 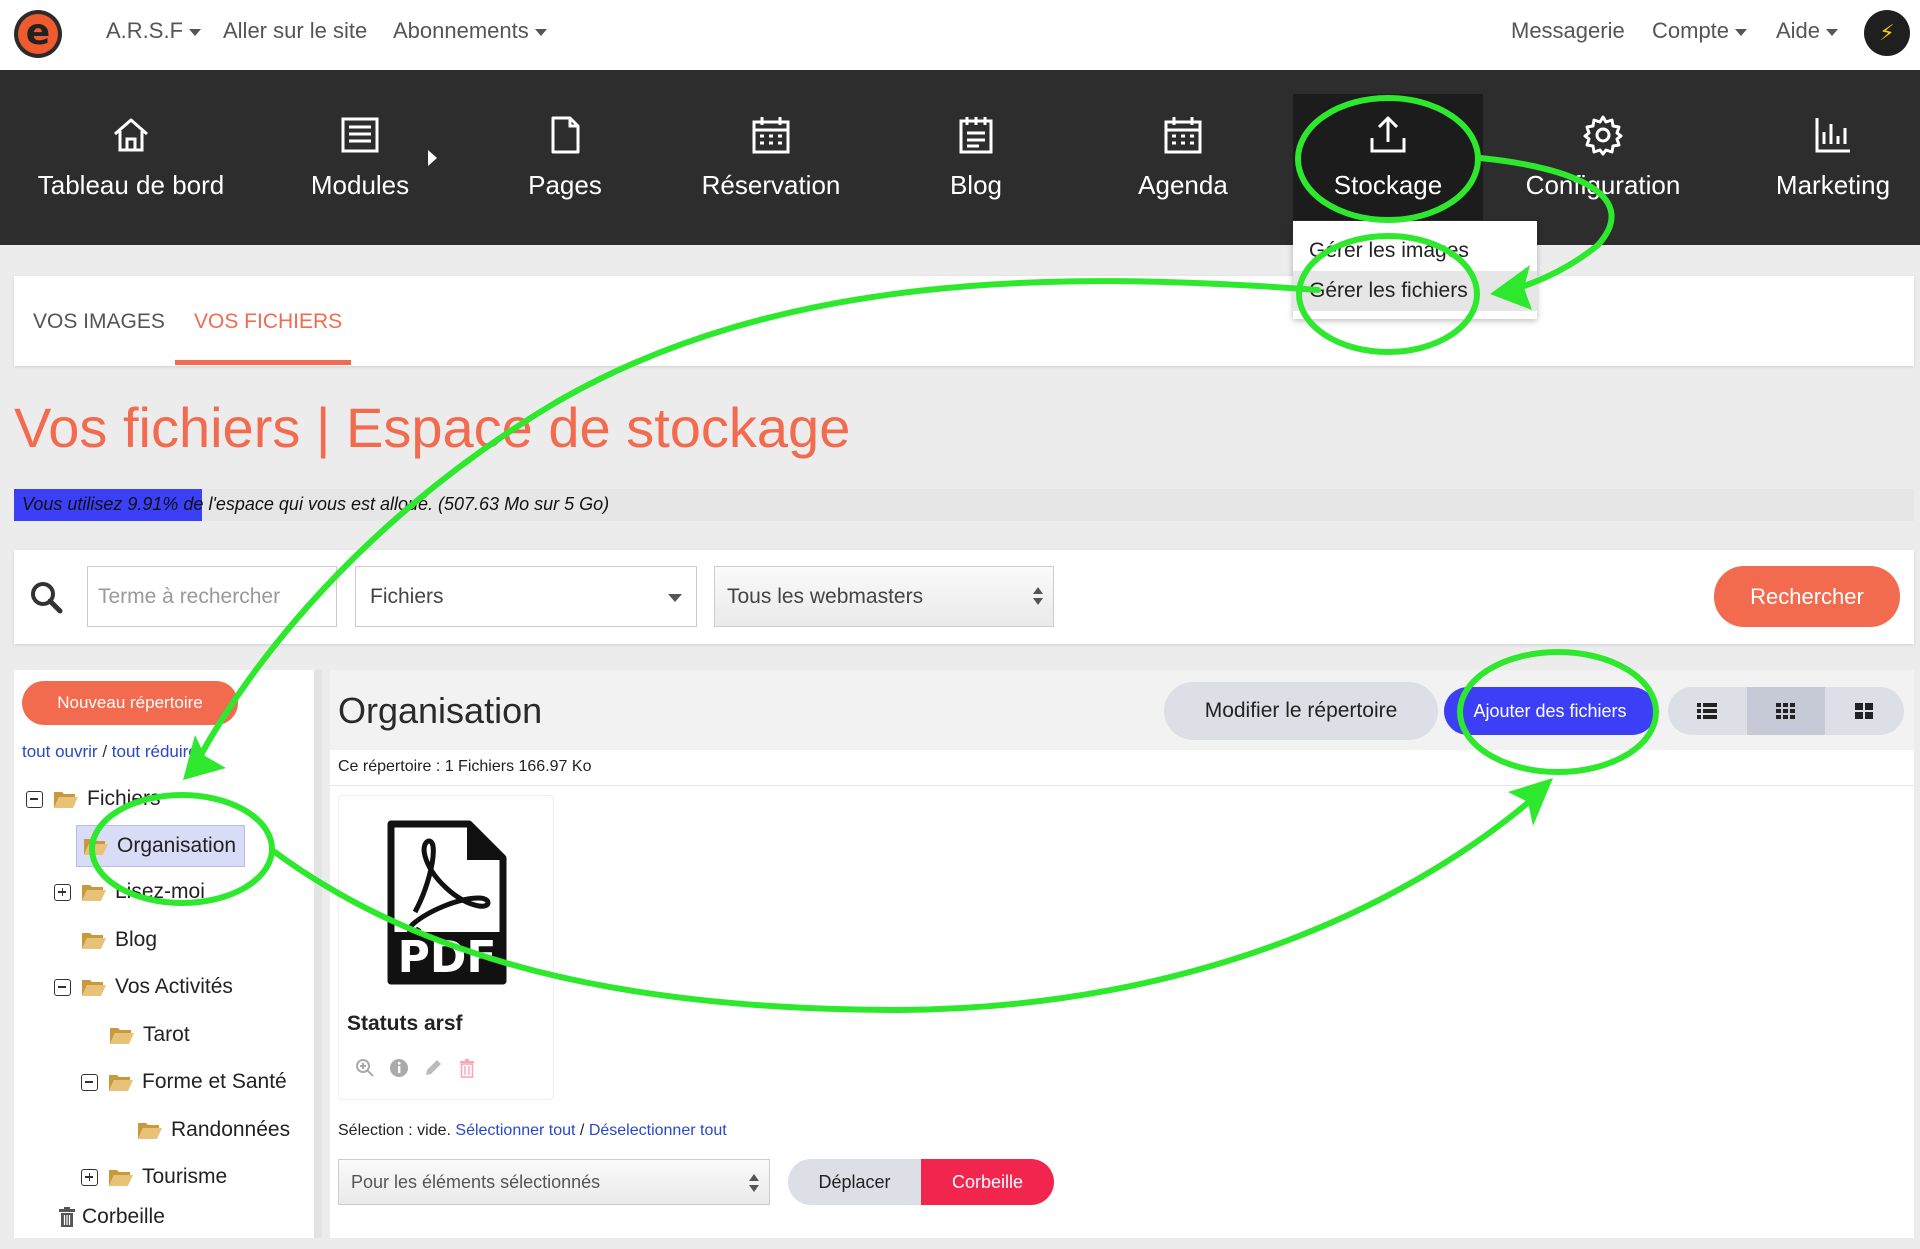 What do you see at coordinates (131, 157) in the screenshot?
I see `nav-dashboard: Tableau de bord` at bounding box center [131, 157].